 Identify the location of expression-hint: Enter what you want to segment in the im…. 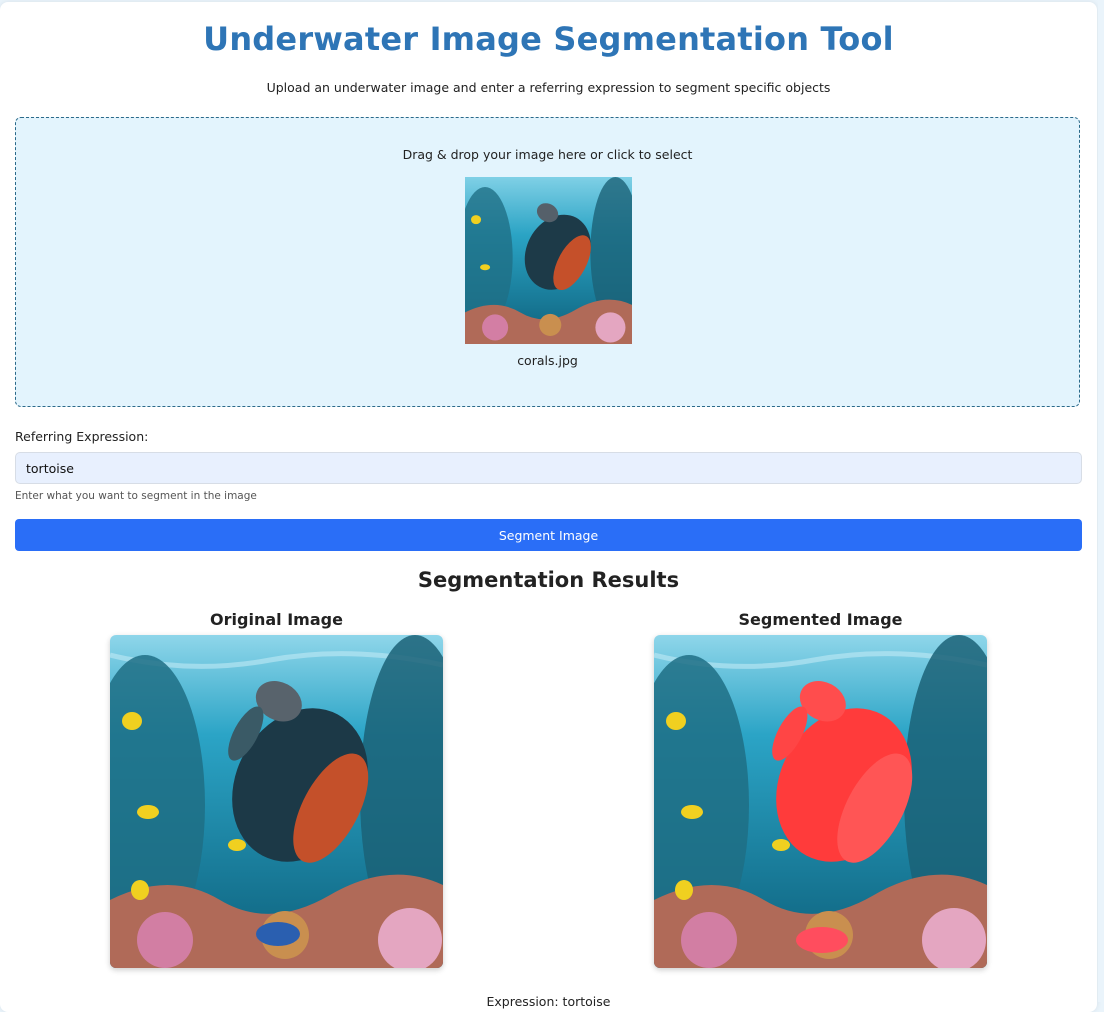
(136, 496).